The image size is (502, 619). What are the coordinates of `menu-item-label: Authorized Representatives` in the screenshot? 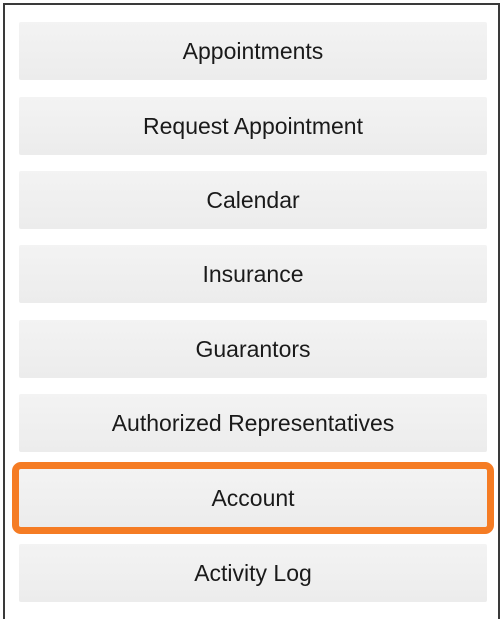 It's located at (253, 422).